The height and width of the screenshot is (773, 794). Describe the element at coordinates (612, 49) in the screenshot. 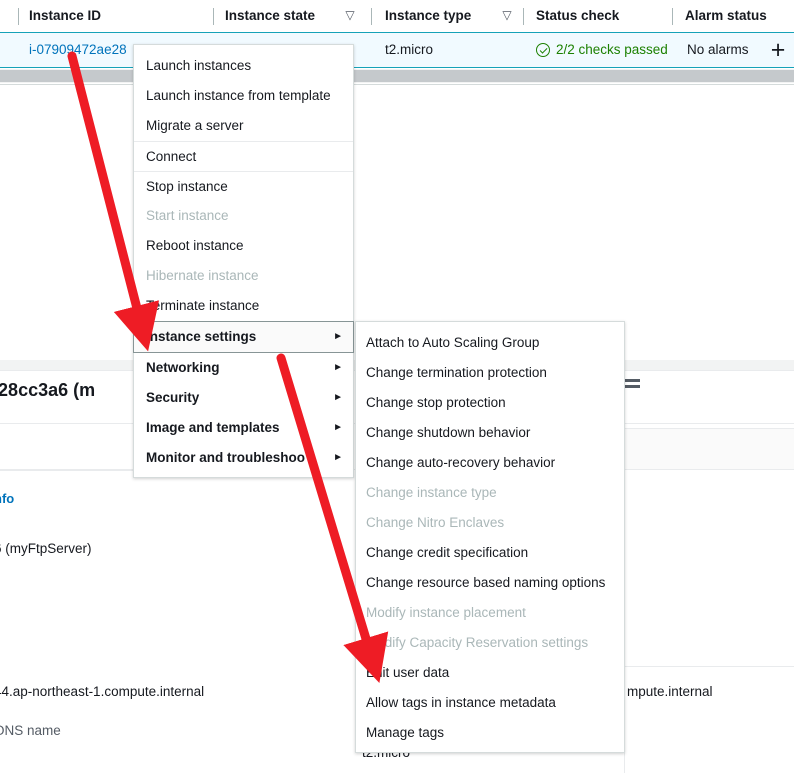

I see `cell-status-check: 2/2 checks passed` at that location.